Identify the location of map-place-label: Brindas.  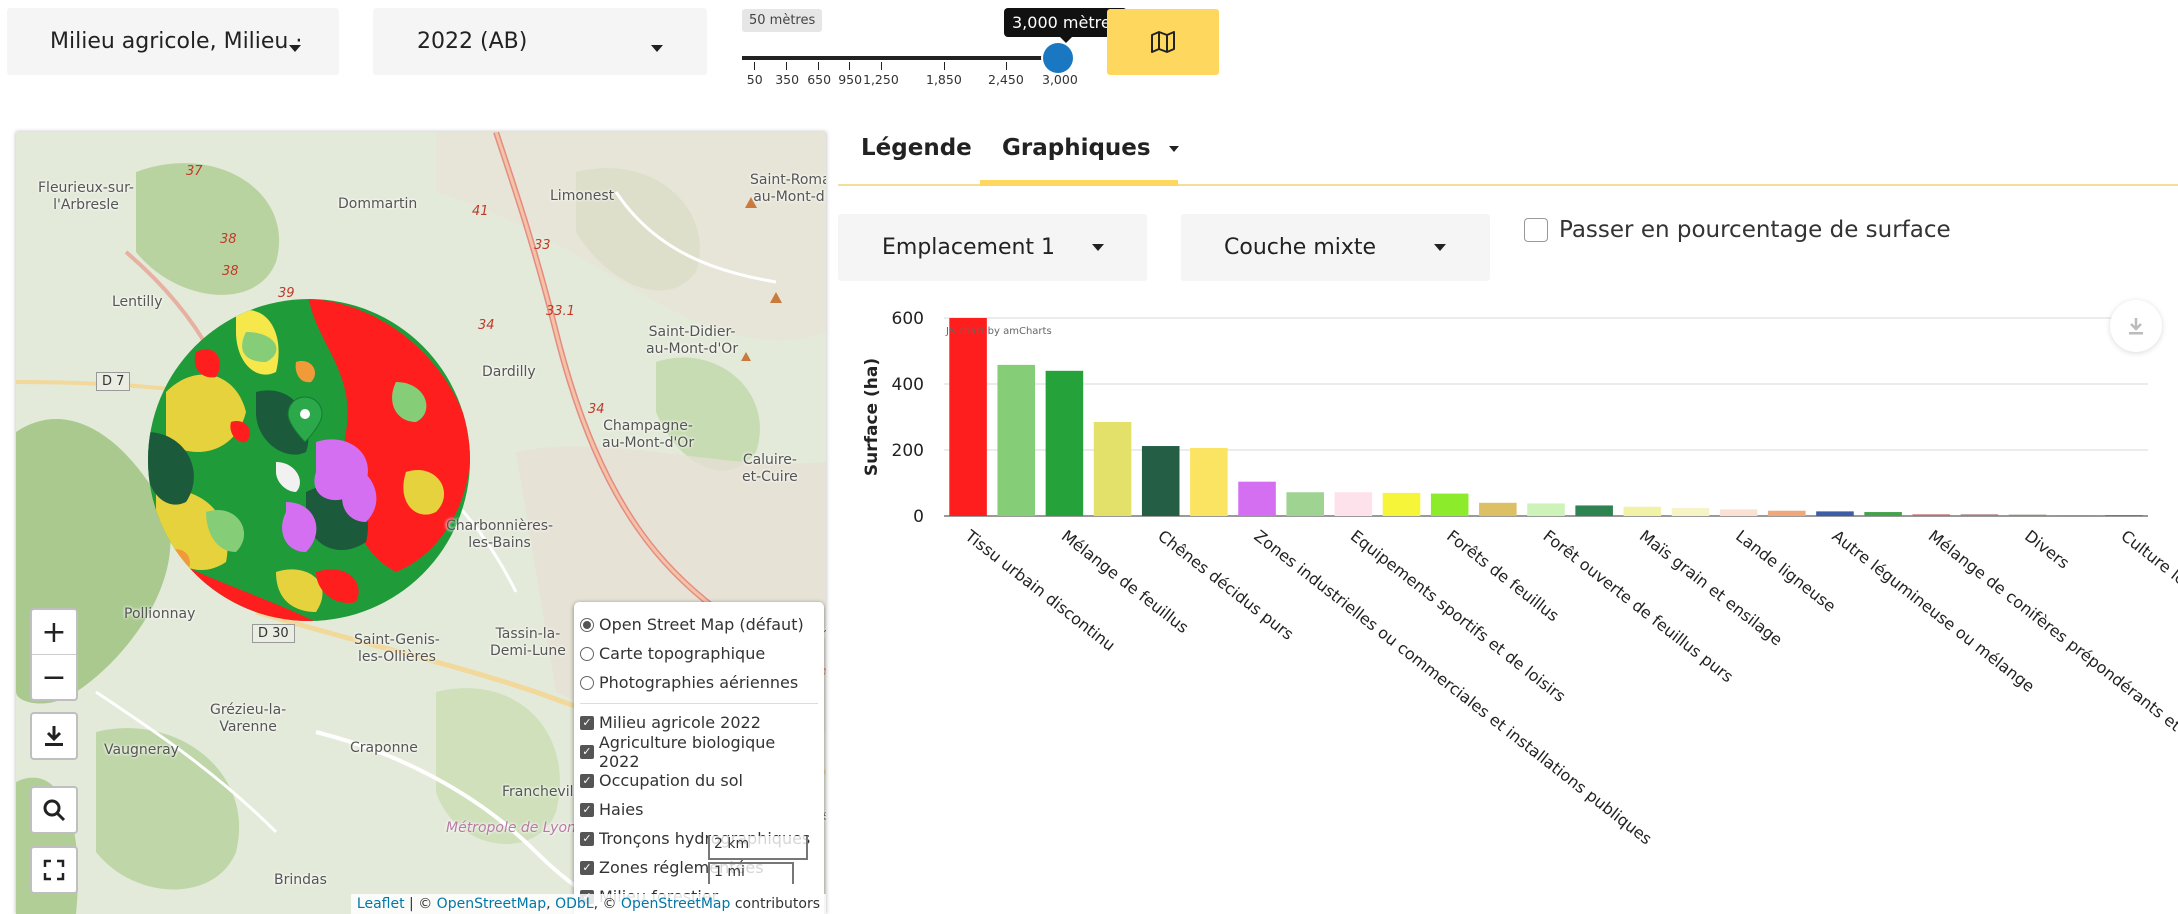
(300, 880).